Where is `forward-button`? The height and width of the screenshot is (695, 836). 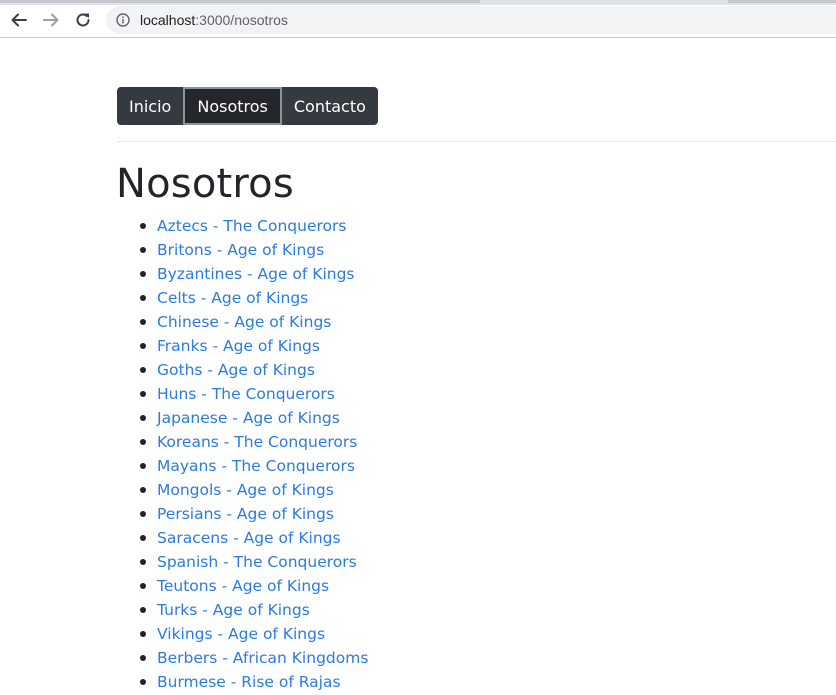 forward-button is located at coordinates (51, 20).